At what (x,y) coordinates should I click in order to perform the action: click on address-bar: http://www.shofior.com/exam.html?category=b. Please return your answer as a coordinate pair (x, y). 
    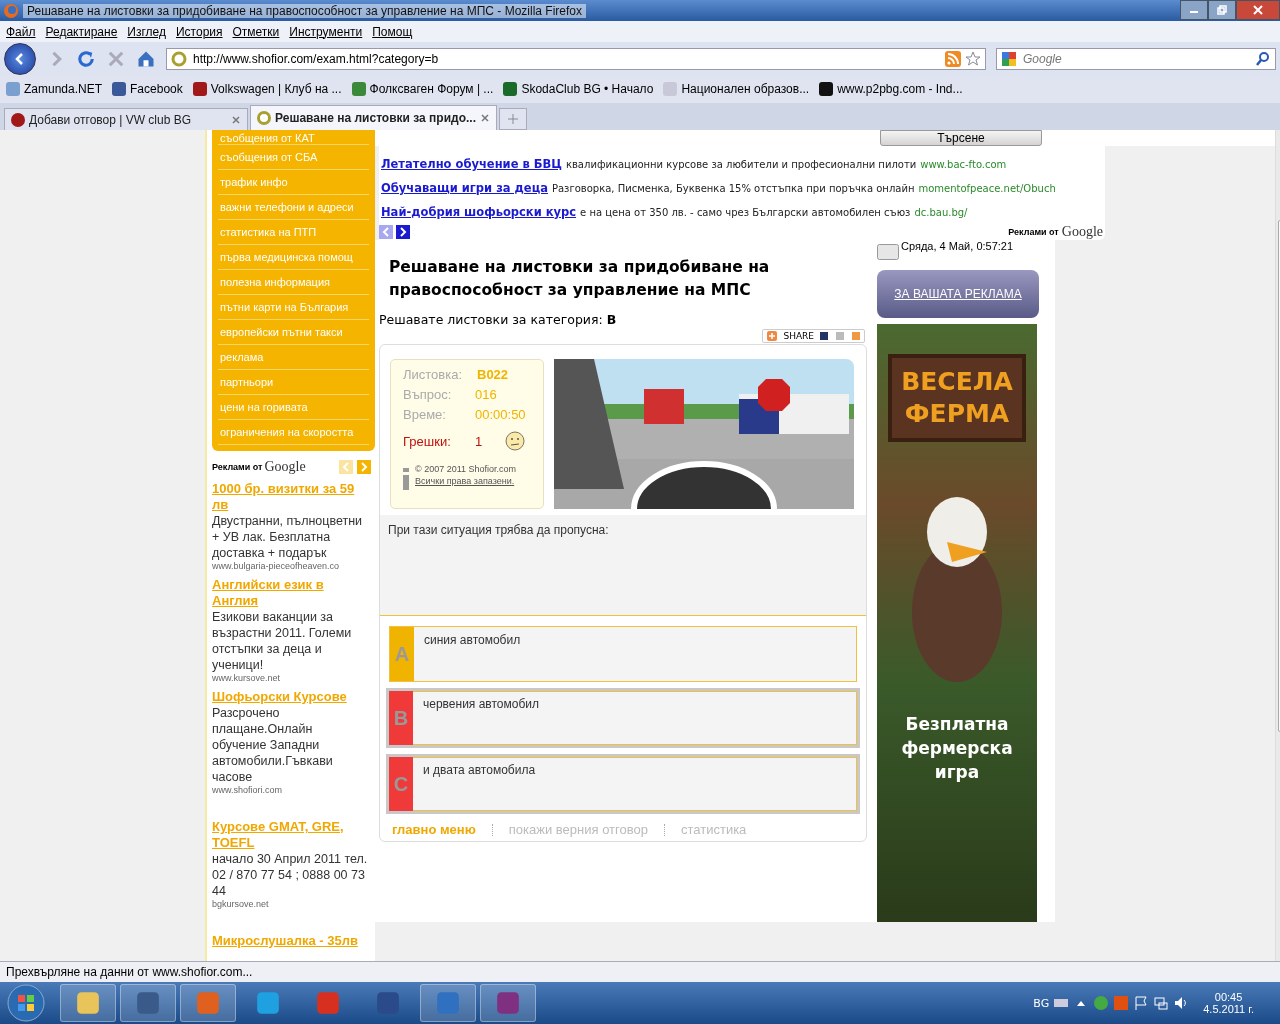
    Looking at the image, I should click on (576, 58).